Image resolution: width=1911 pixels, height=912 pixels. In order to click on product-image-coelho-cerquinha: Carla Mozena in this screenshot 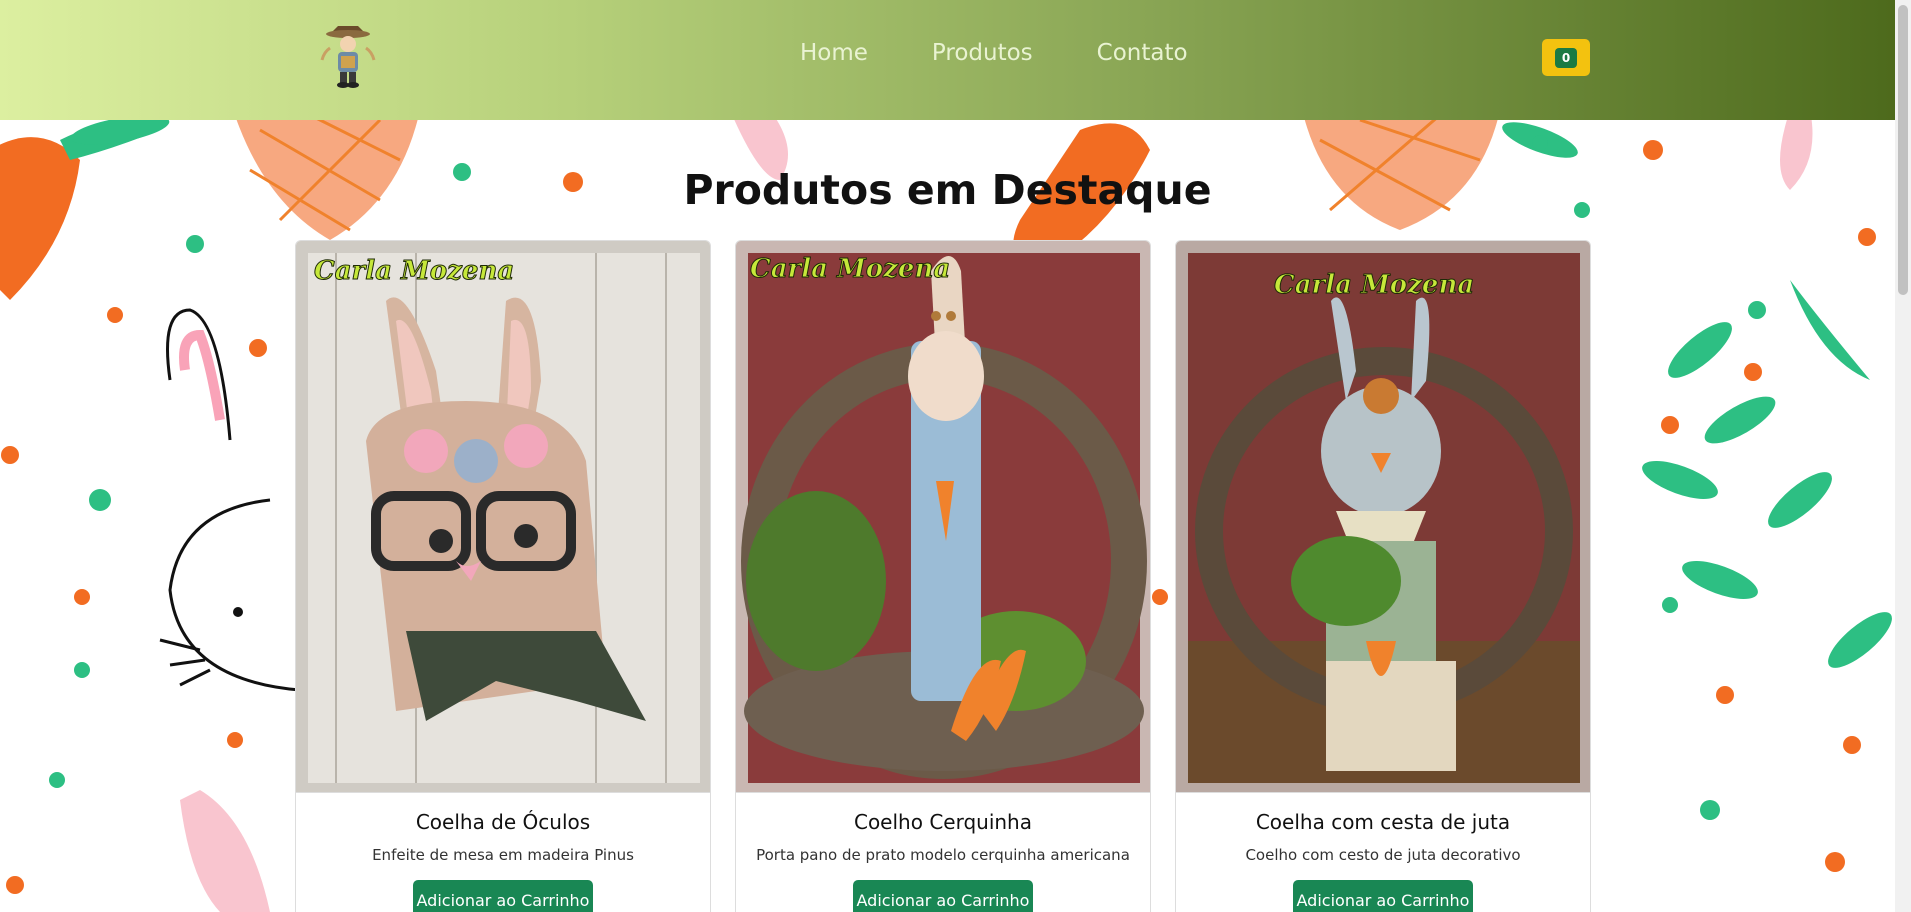, I will do `click(943, 517)`.